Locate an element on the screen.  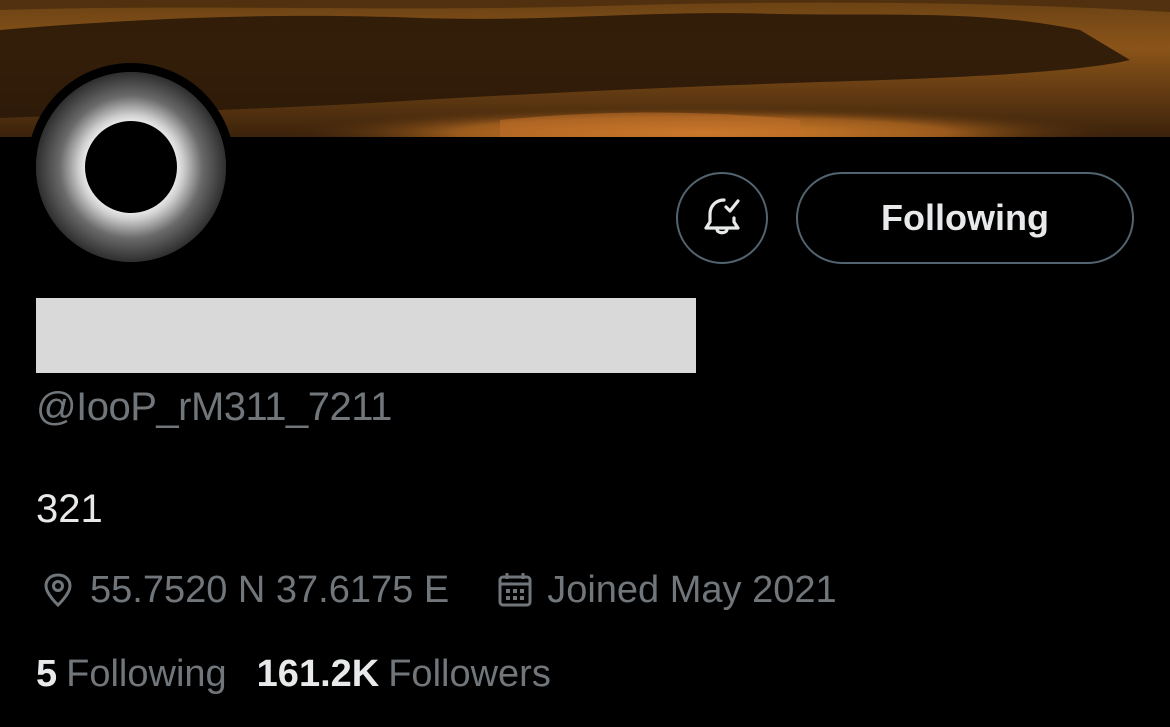
calendar-icon is located at coordinates (515, 590).